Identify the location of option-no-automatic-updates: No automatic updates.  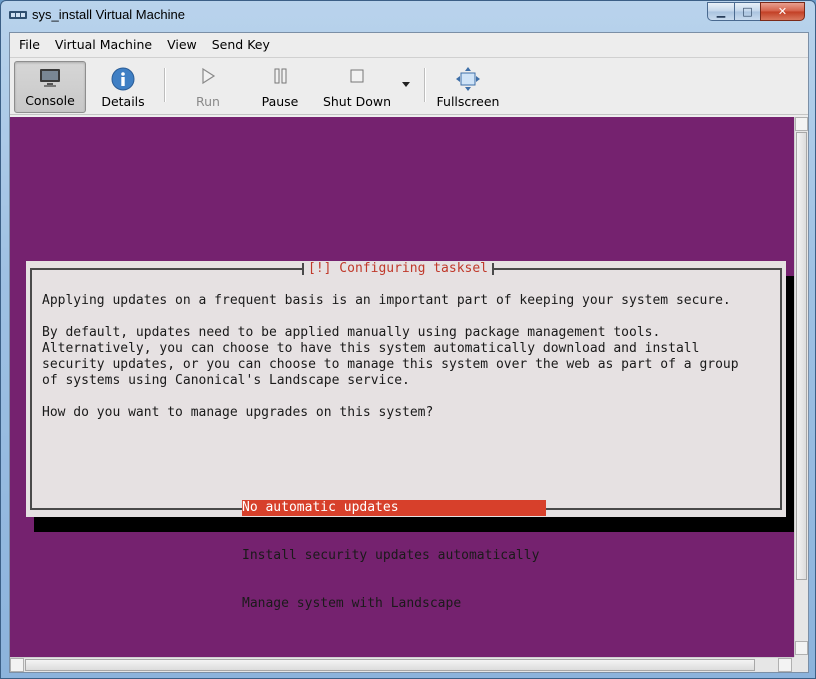
(394, 508).